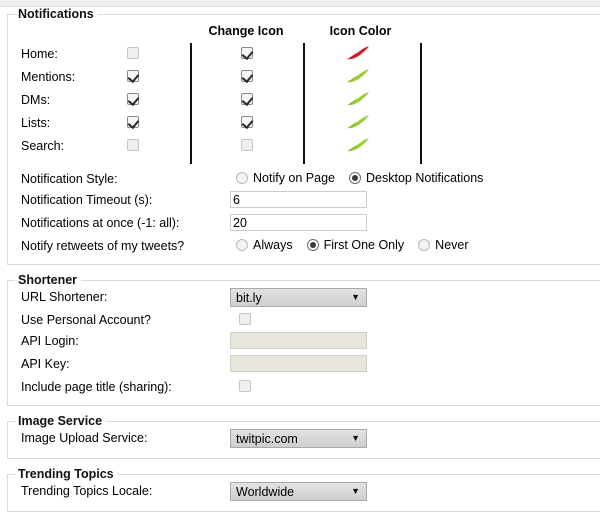 The height and width of the screenshot is (520, 600). What do you see at coordinates (304, 33) in the screenshot?
I see `notifications-column-headers: Change Icon Icon Color` at bounding box center [304, 33].